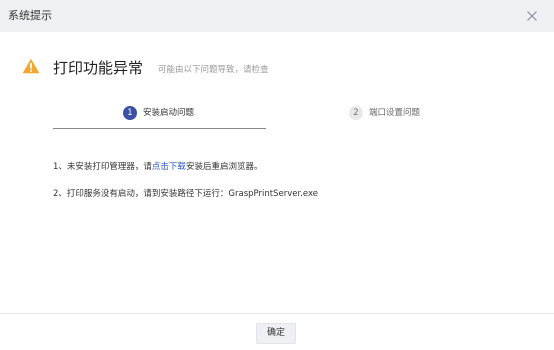 Image resolution: width=554 pixels, height=350 pixels. Describe the element at coordinates (224, 167) in the screenshot. I see `instruction-text: 安装后重启浏览器。` at that location.